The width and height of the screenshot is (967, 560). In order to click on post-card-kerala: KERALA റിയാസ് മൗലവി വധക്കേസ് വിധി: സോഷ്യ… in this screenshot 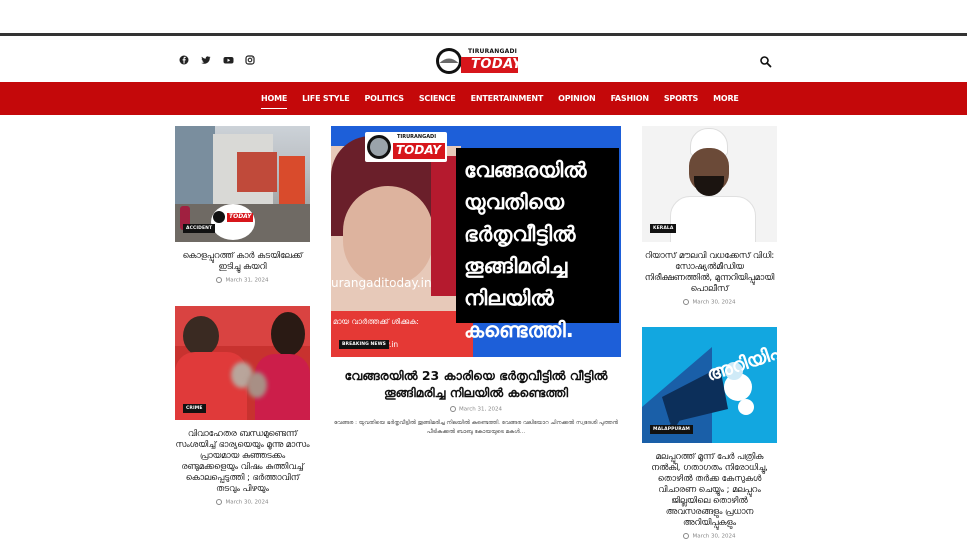, I will do `click(709, 216)`.